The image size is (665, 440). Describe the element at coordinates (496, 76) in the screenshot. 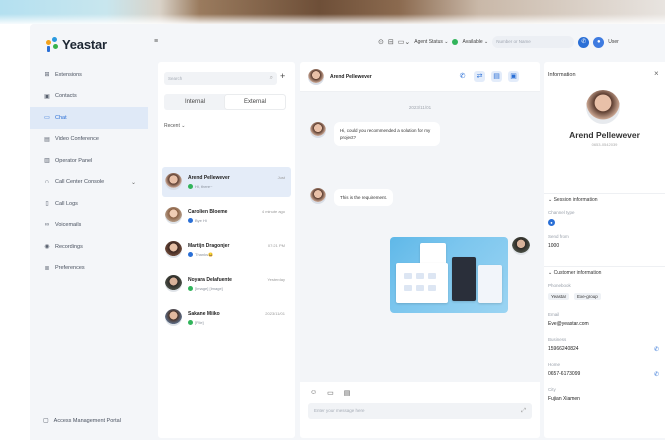

I see `note-icon: ▤` at that location.